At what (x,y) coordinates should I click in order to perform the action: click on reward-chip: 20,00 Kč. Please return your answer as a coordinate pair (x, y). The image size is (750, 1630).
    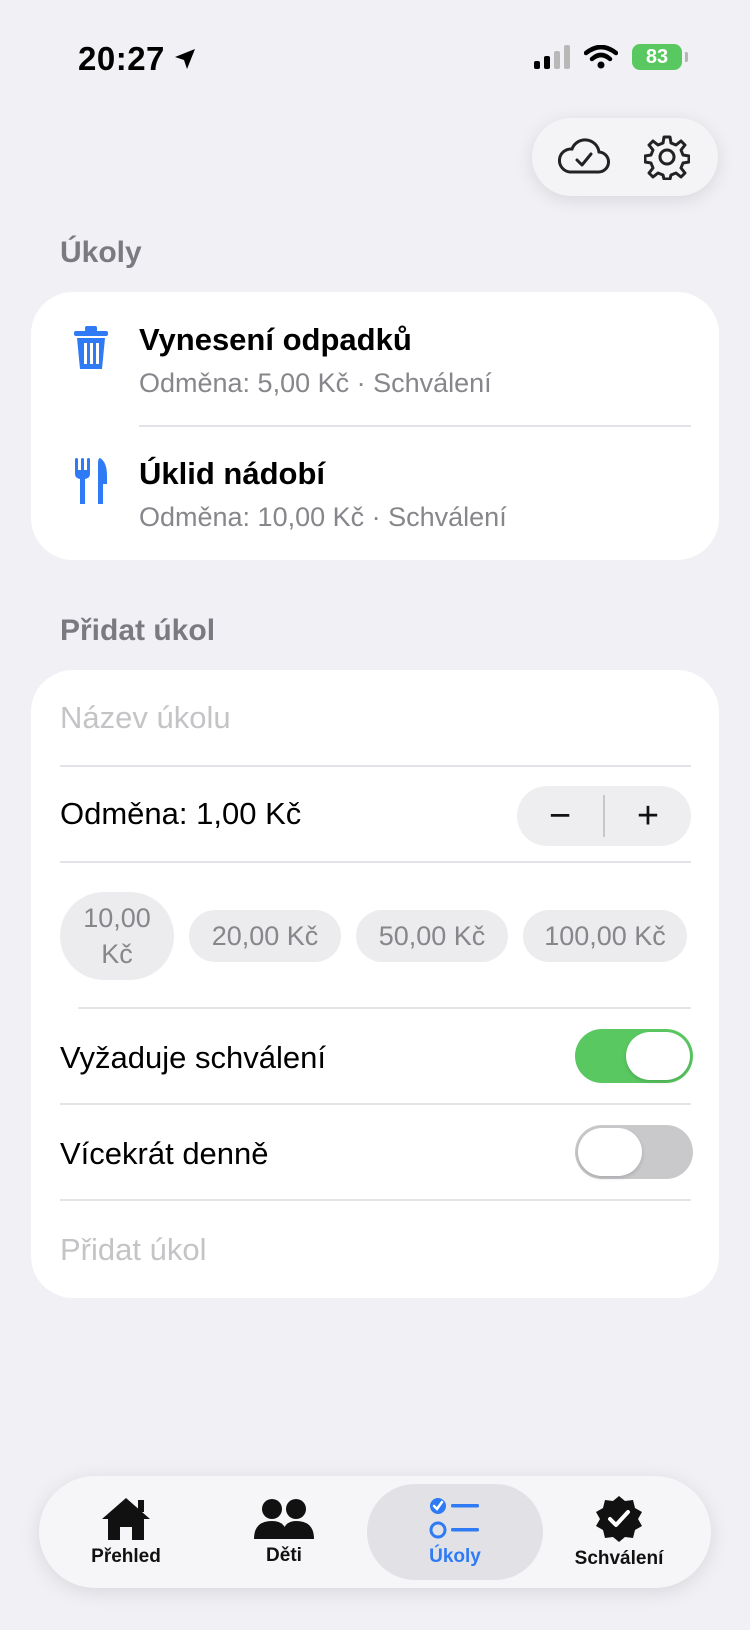
    Looking at the image, I should click on (265, 936).